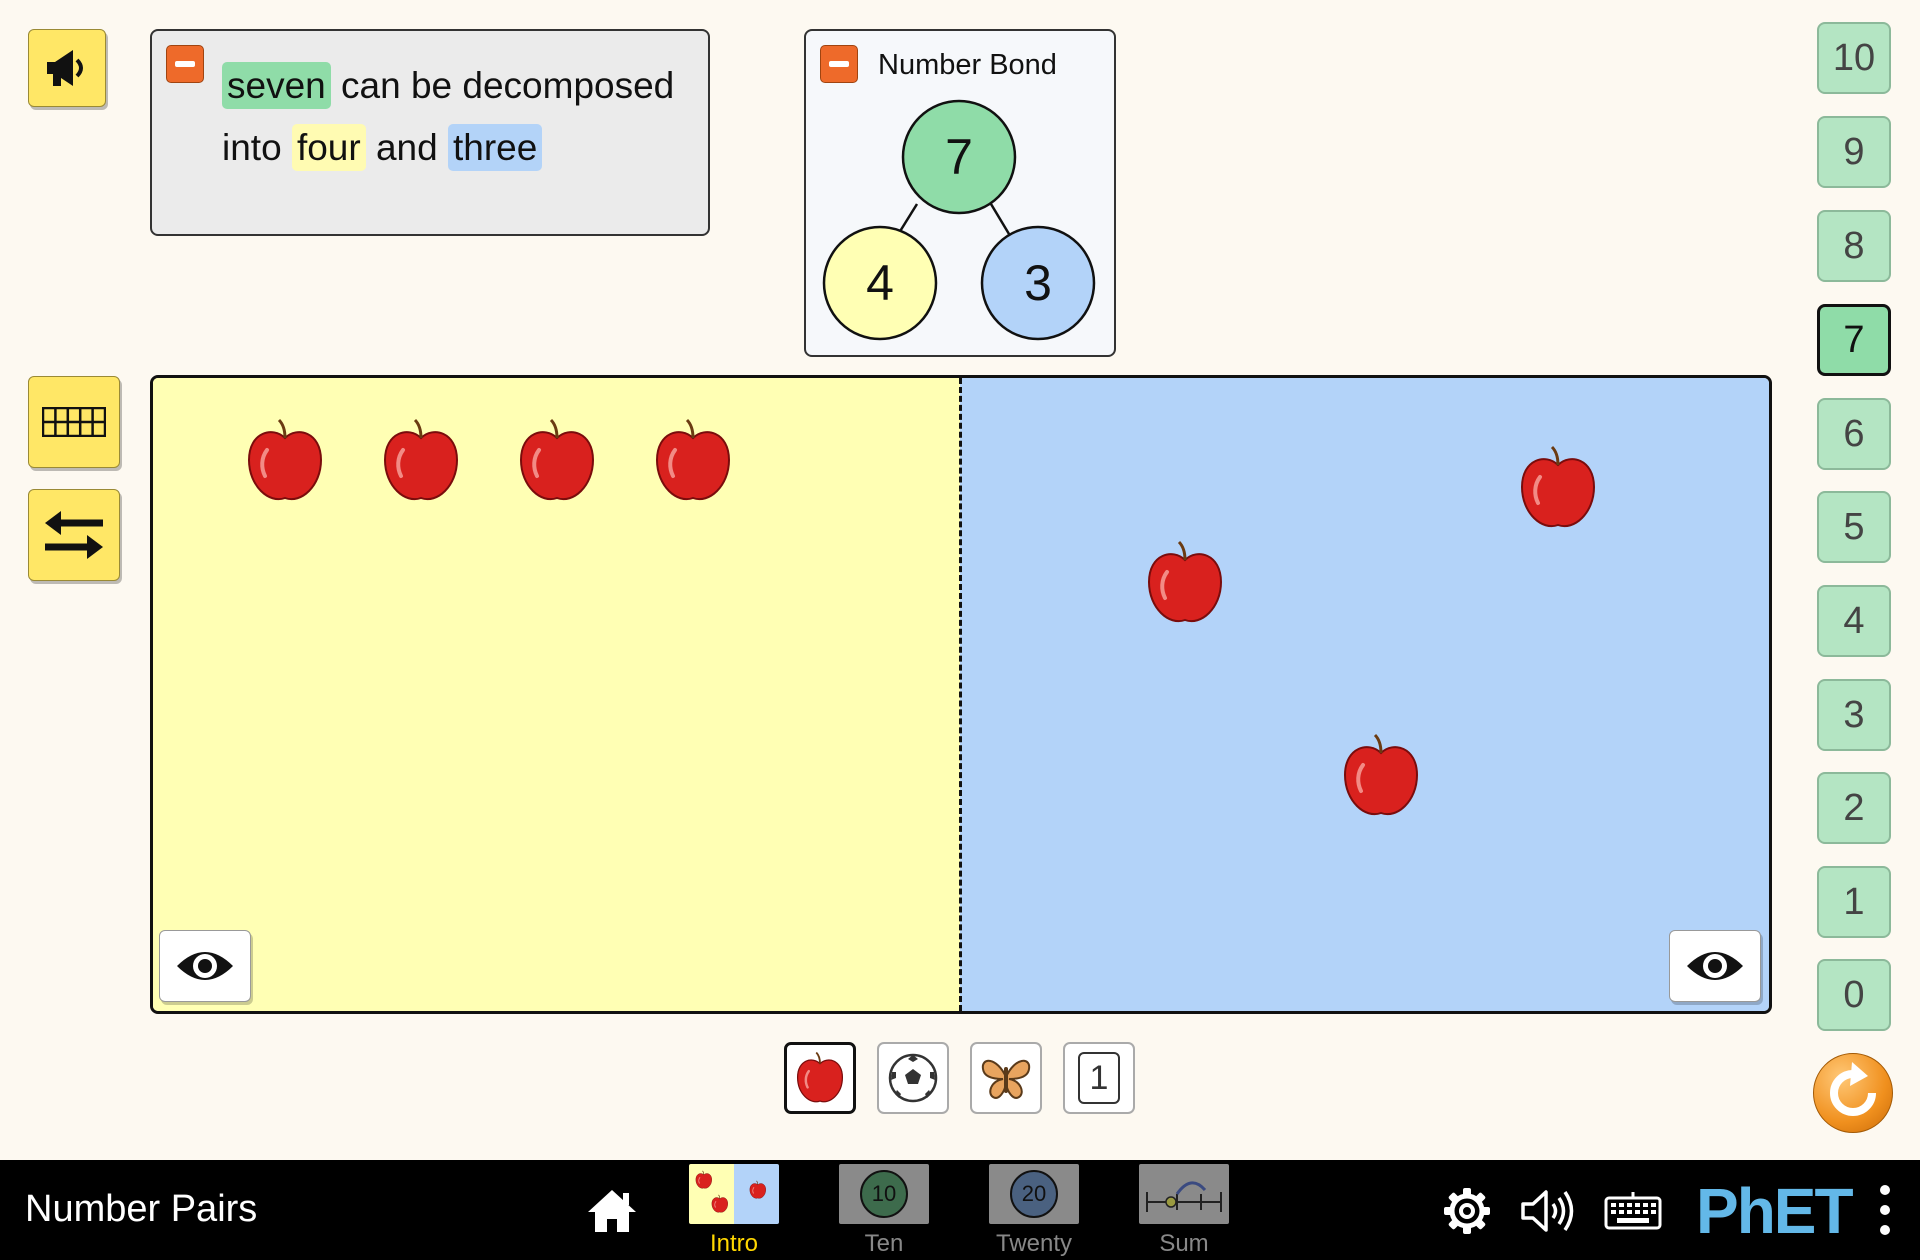 The image size is (1920, 1260). I want to click on megaphone-icon, so click(65, 68).